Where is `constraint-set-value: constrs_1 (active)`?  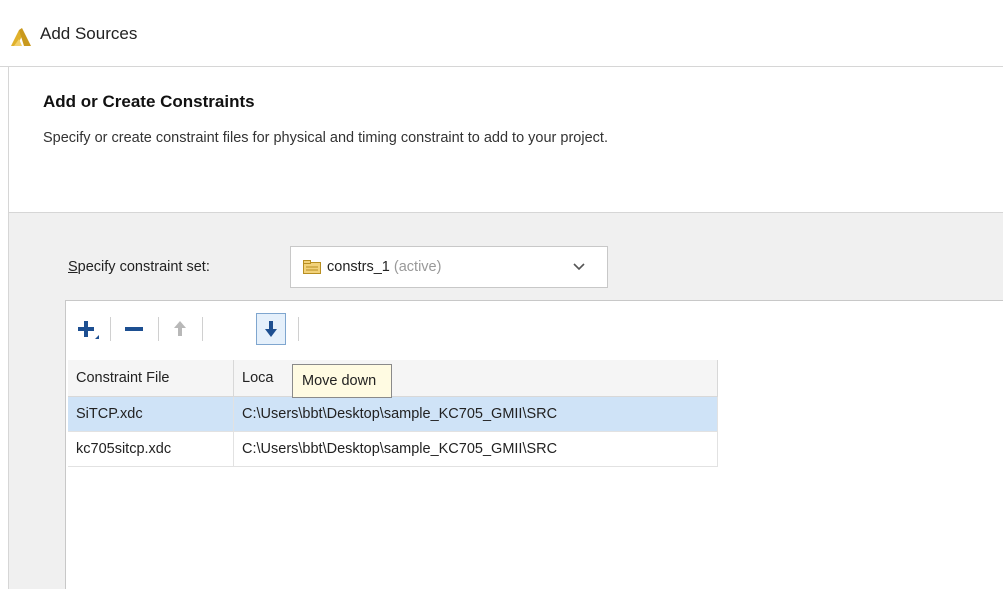 constraint-set-value: constrs_1 (active) is located at coordinates (384, 267).